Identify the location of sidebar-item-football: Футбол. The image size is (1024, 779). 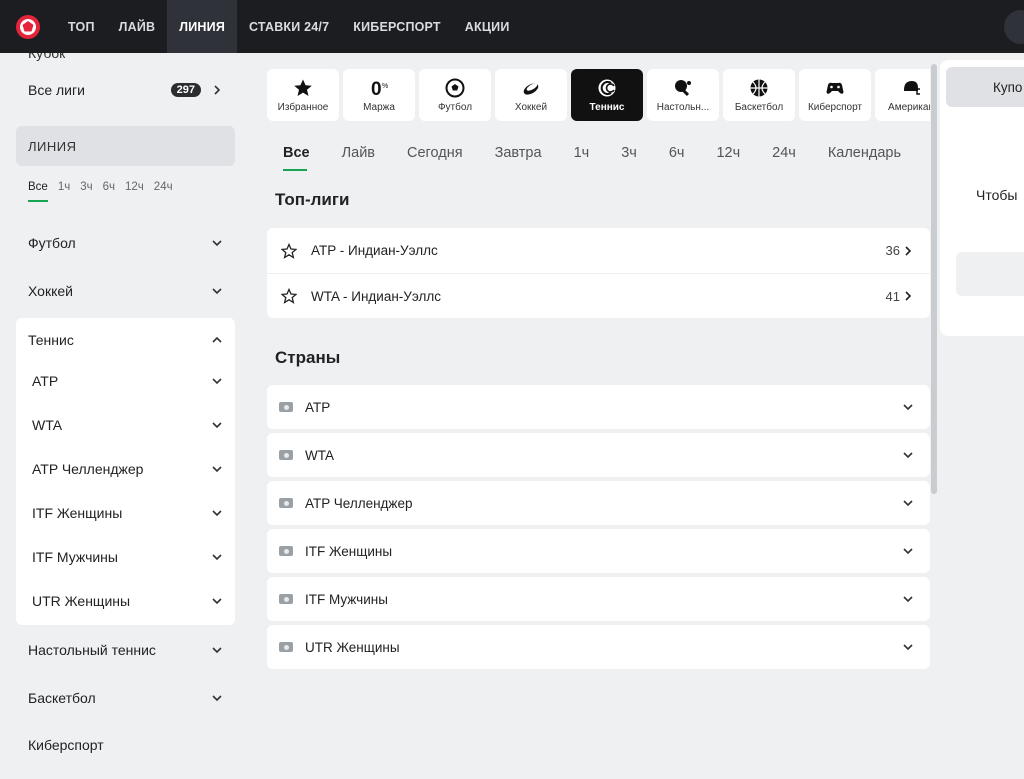
(125, 243).